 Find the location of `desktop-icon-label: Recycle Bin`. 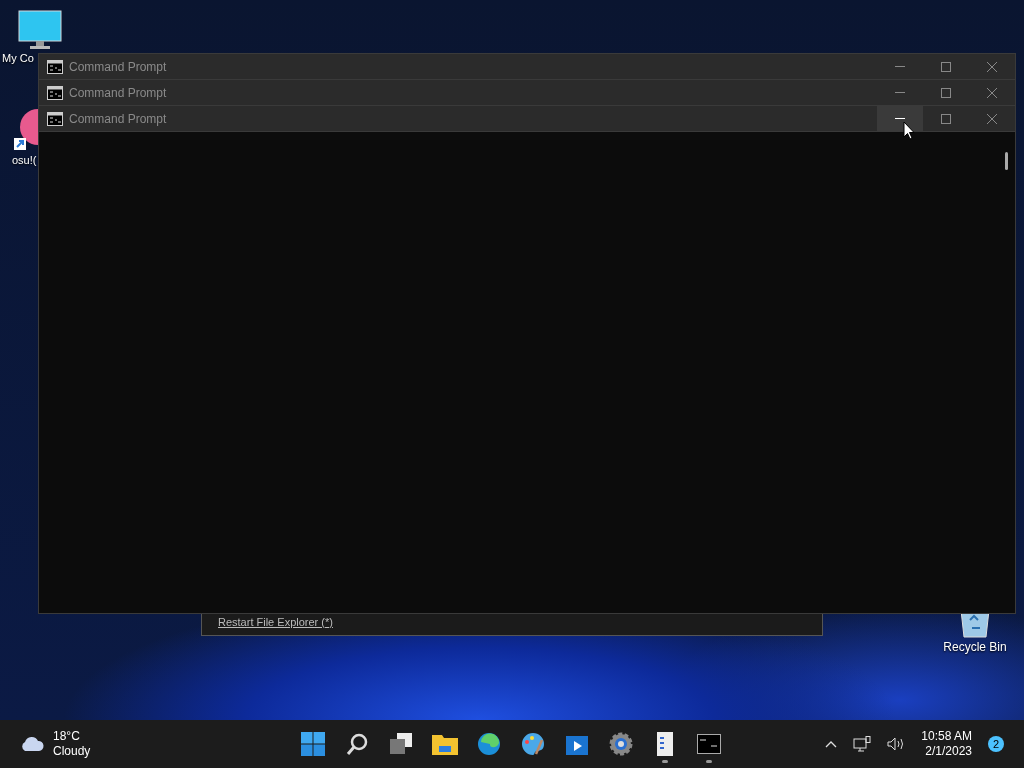

desktop-icon-label: Recycle Bin is located at coordinates (975, 647).